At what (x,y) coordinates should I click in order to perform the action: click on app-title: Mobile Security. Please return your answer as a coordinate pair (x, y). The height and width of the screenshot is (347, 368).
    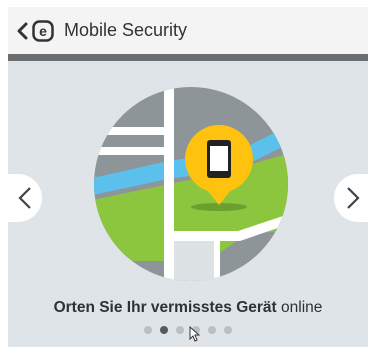
    Looking at the image, I should click on (126, 30).